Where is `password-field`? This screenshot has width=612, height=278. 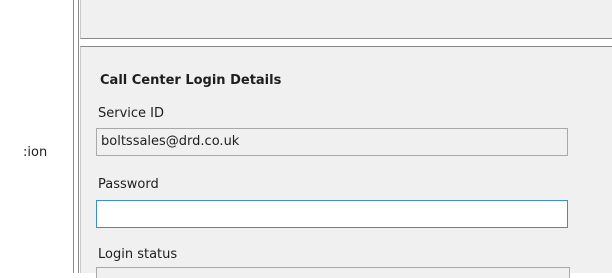
password-field is located at coordinates (332, 214).